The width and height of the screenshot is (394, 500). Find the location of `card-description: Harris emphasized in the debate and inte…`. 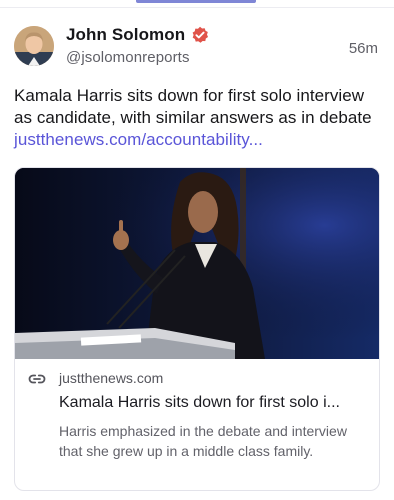

card-description: Harris emphasized in the debate and inte… is located at coordinates (203, 441).